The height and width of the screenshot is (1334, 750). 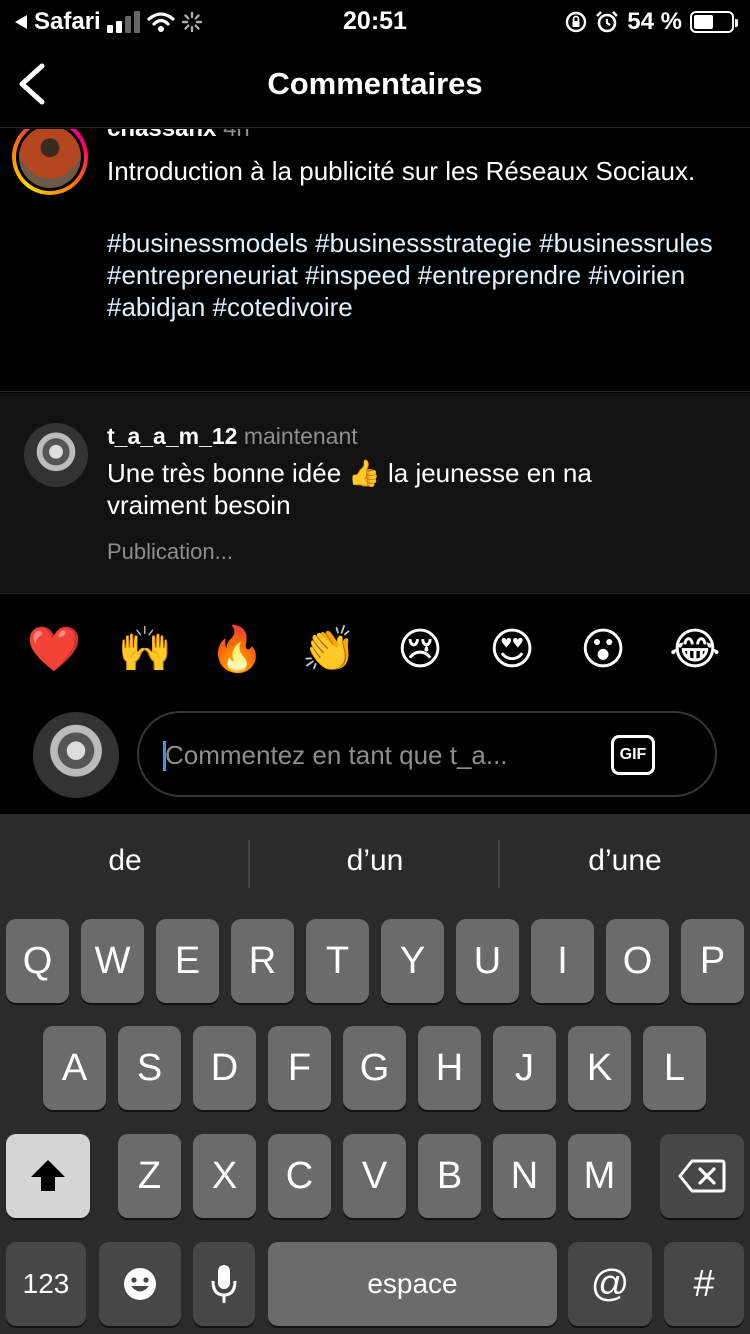 I want to click on key-l: L, so click(x=674, y=1068).